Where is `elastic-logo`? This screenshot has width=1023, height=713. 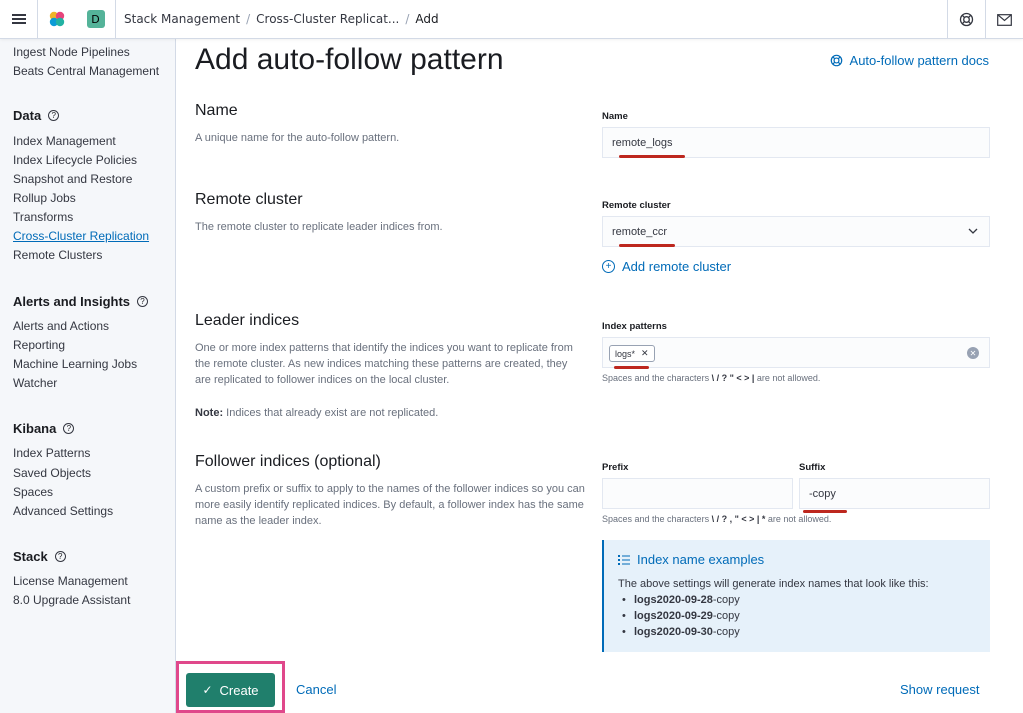
elastic-logo is located at coordinates (57, 19).